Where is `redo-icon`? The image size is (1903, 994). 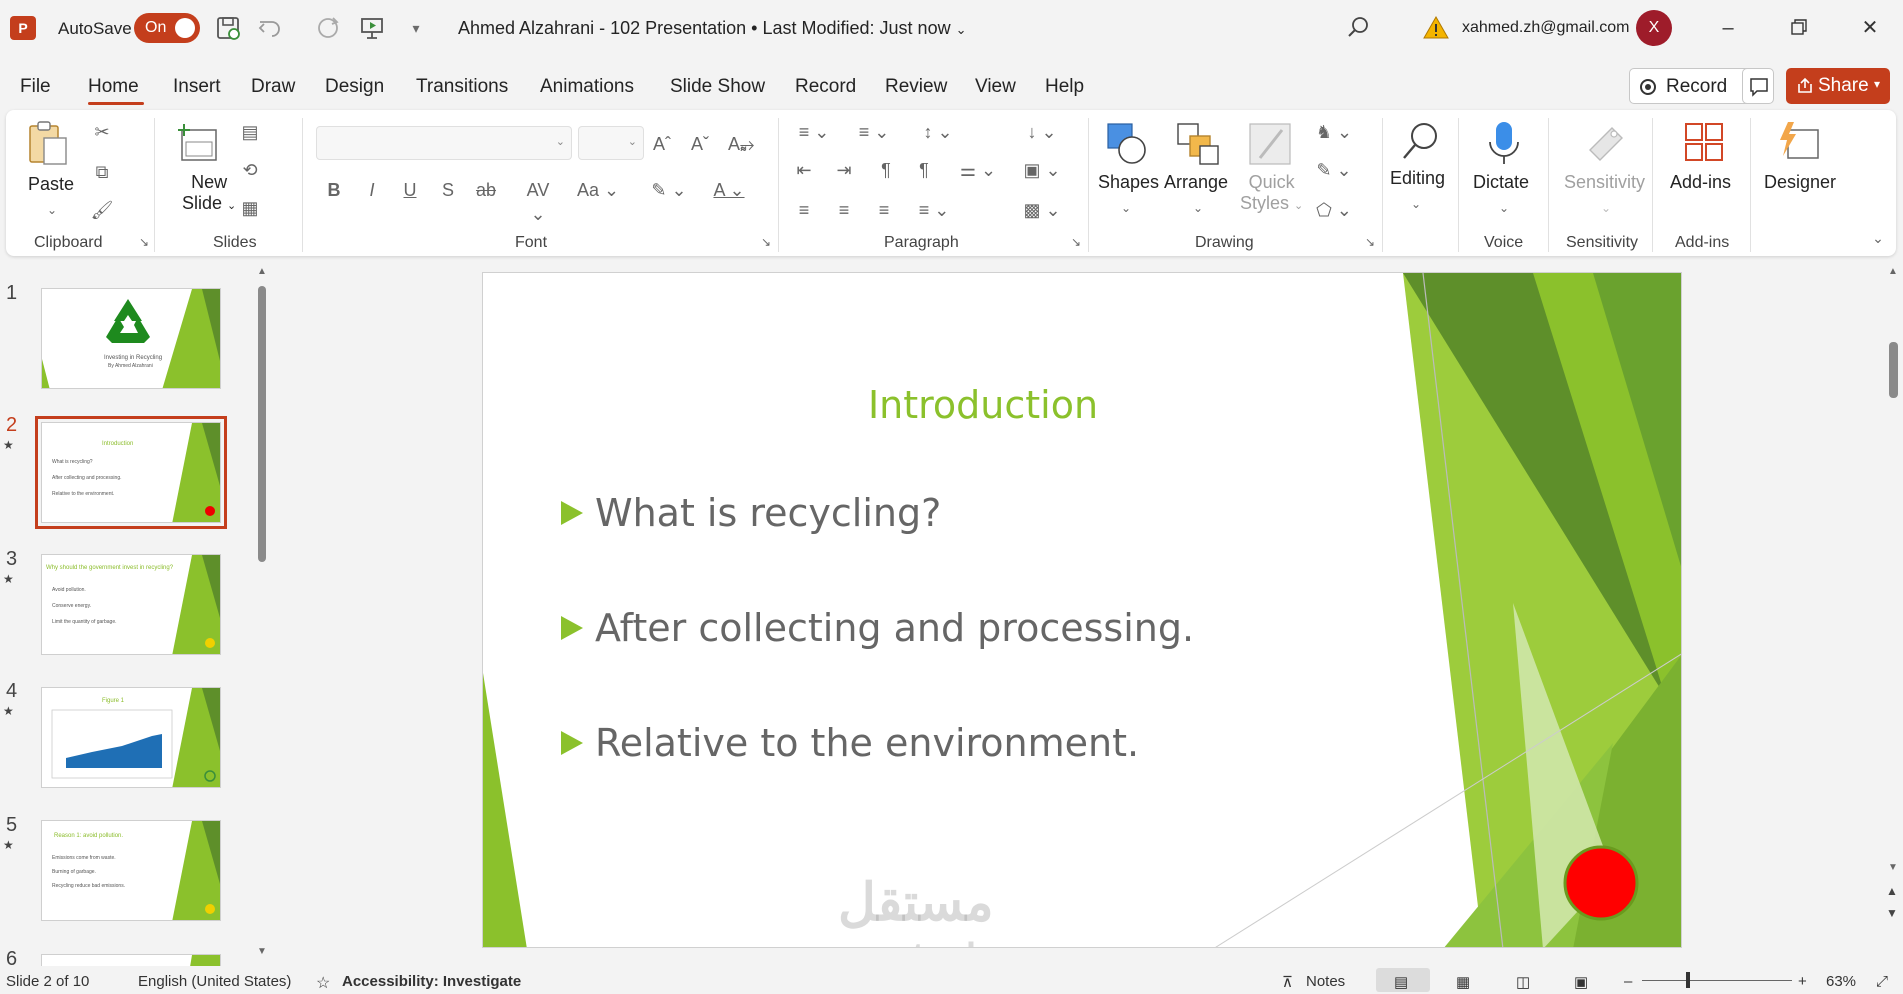 redo-icon is located at coordinates (328, 28).